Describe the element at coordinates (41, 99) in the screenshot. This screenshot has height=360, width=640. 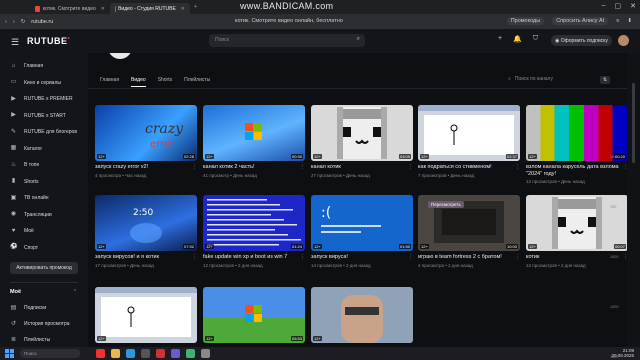
I see `sidebar-item-2: ▶ RUTUBE x PREMIER` at that location.